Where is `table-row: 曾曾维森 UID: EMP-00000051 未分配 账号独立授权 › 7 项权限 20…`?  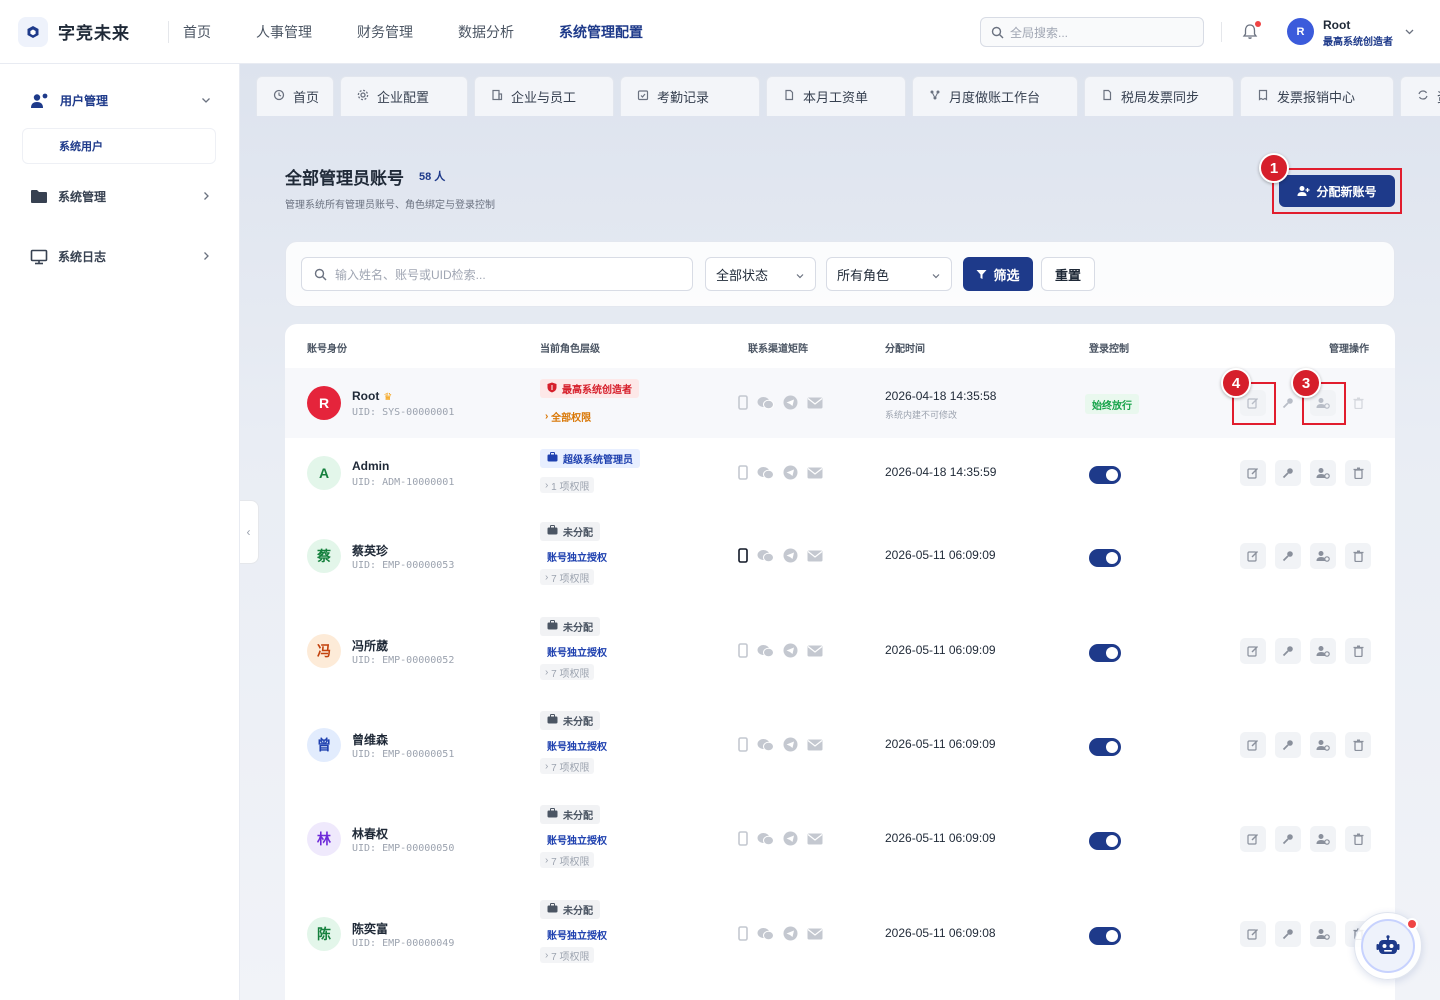
table-row: 曾曾维森 UID: EMP-00000051 未分配 账号独立授权 › 7 项权限 20… is located at coordinates (840, 745).